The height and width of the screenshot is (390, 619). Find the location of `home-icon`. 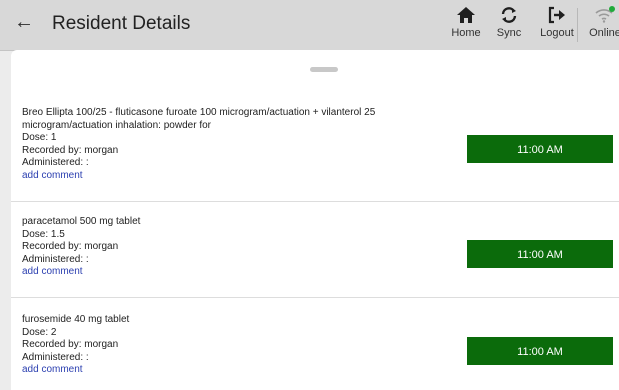

home-icon is located at coordinates (466, 15).